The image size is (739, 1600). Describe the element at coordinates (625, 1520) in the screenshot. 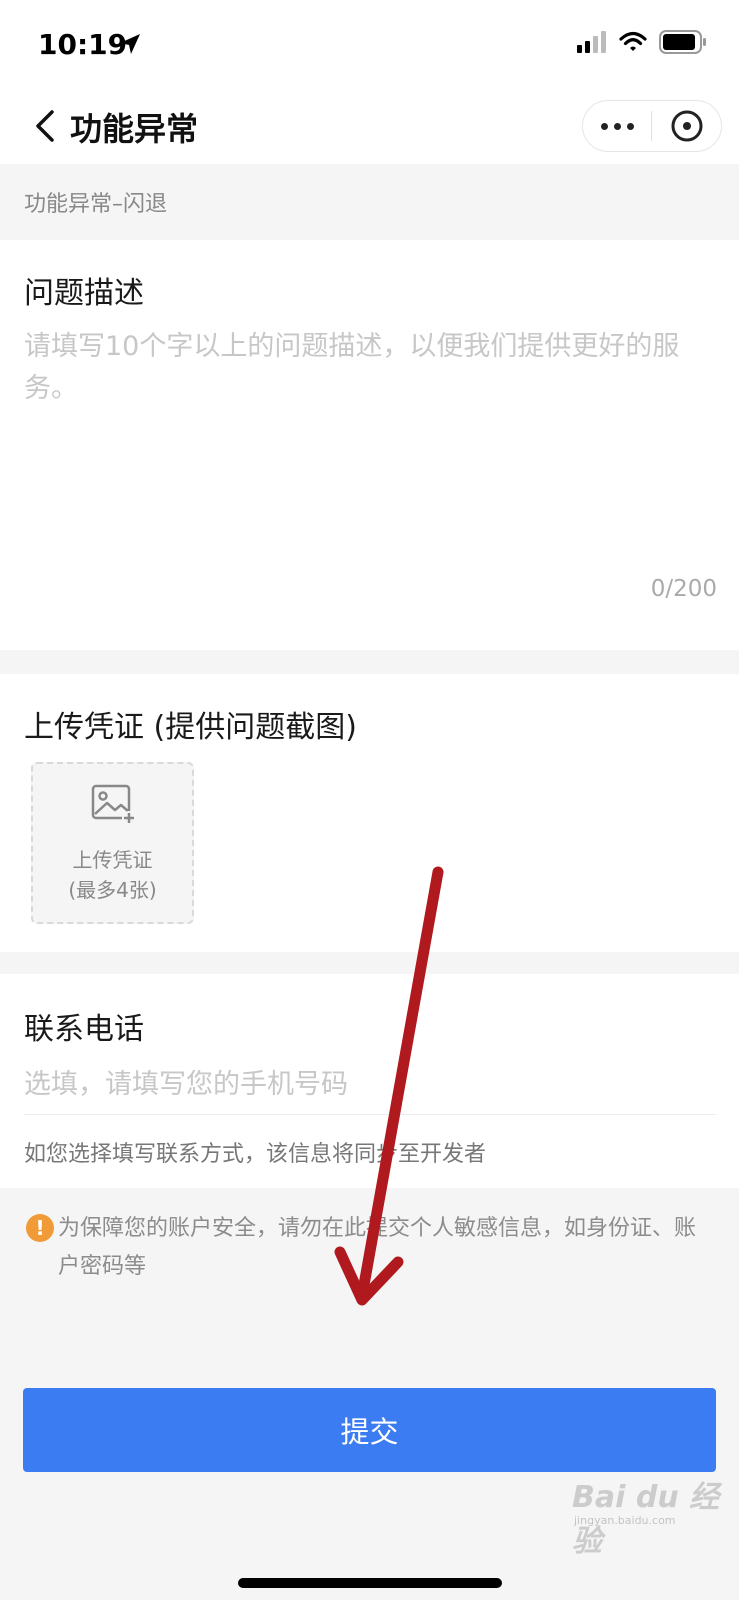

I see `watermark-url: jingyan.baidu.com` at that location.